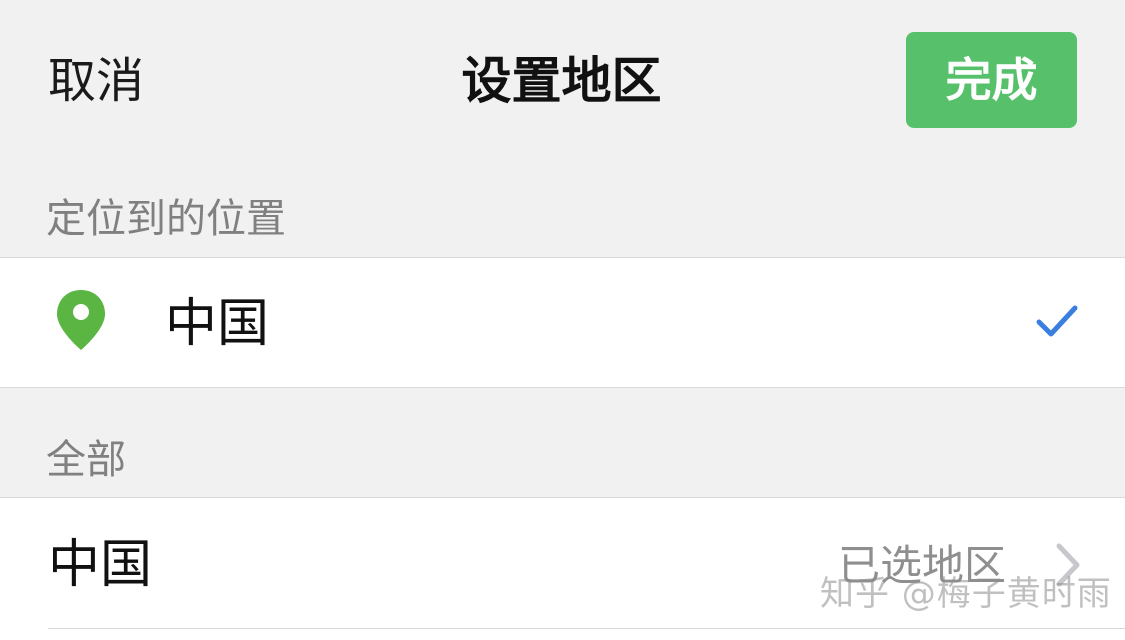 The height and width of the screenshot is (640, 1125). Describe the element at coordinates (166, 219) in the screenshot. I see `located-section-header: 定位到的位置` at that location.